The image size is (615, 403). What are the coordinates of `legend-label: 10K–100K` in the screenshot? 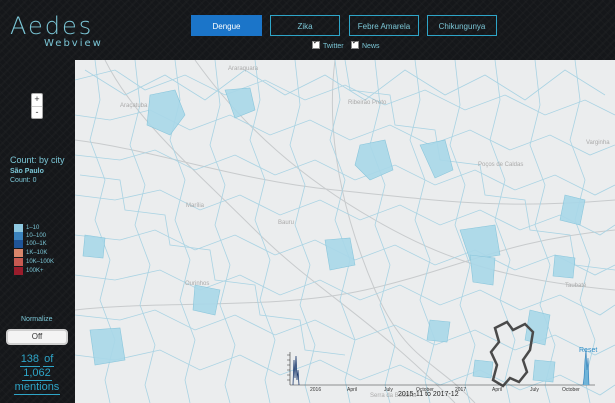 It's located at (40, 262).